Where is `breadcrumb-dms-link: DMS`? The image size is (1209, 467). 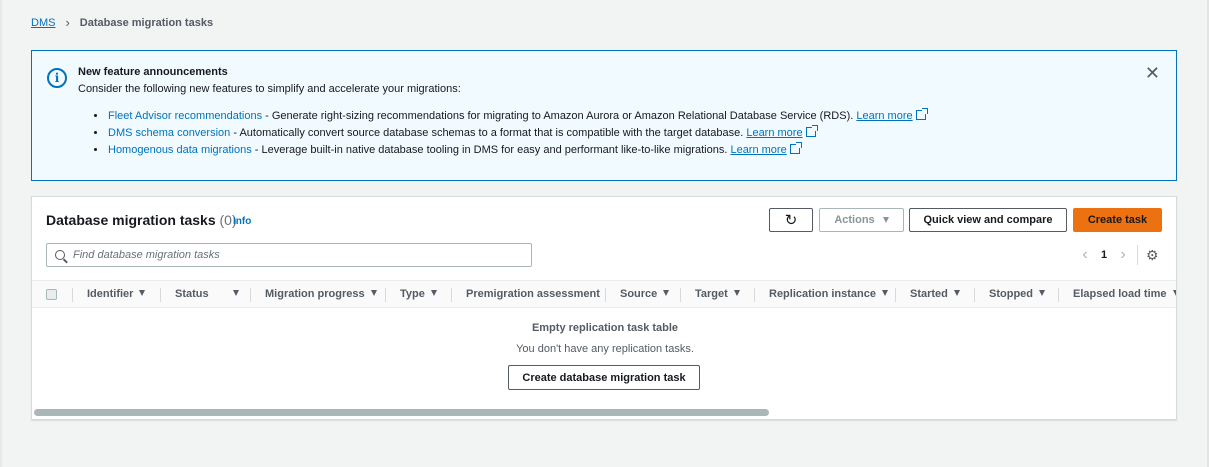
breadcrumb-dms-link: DMS is located at coordinates (43, 23).